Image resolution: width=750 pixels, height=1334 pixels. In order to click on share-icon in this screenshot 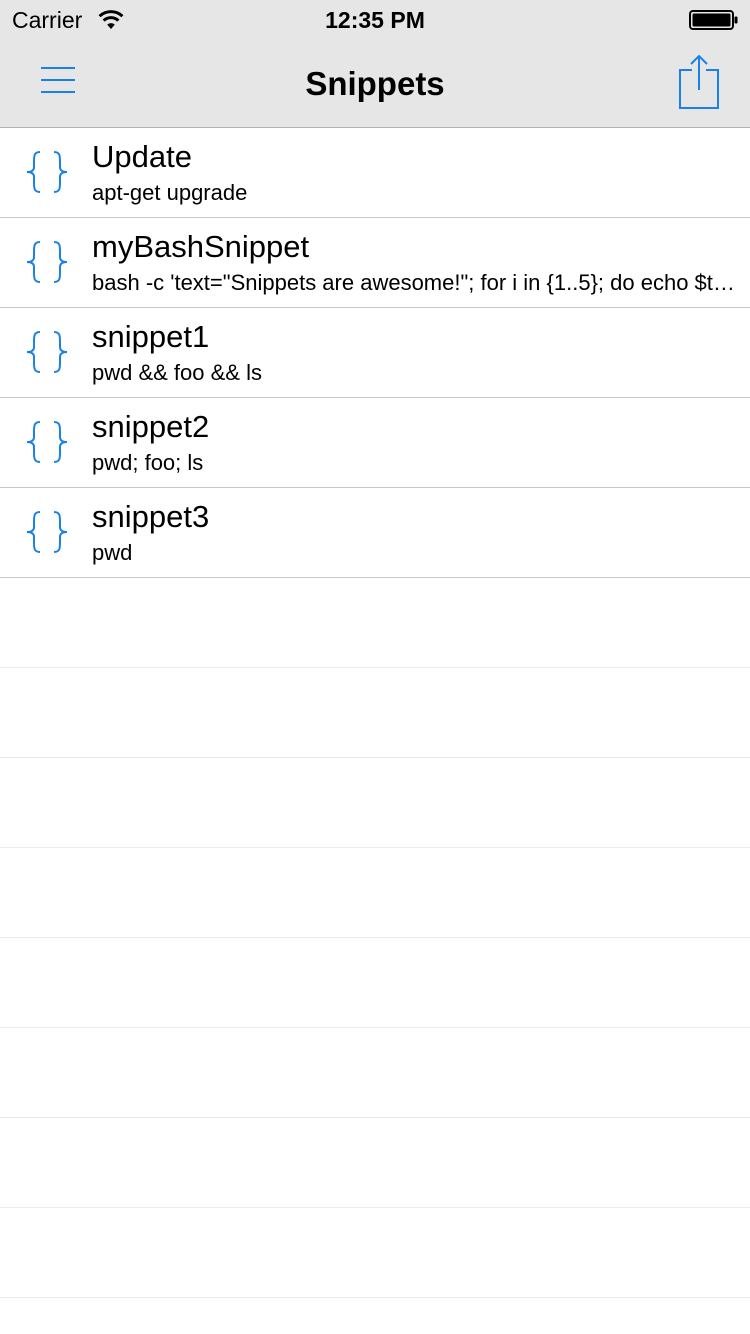, I will do `click(699, 81)`.